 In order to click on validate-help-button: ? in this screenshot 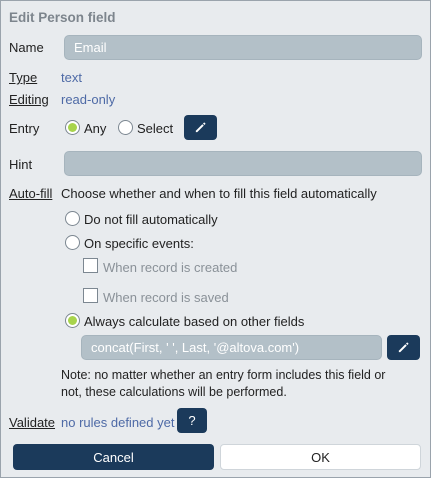, I will do `click(192, 420)`.